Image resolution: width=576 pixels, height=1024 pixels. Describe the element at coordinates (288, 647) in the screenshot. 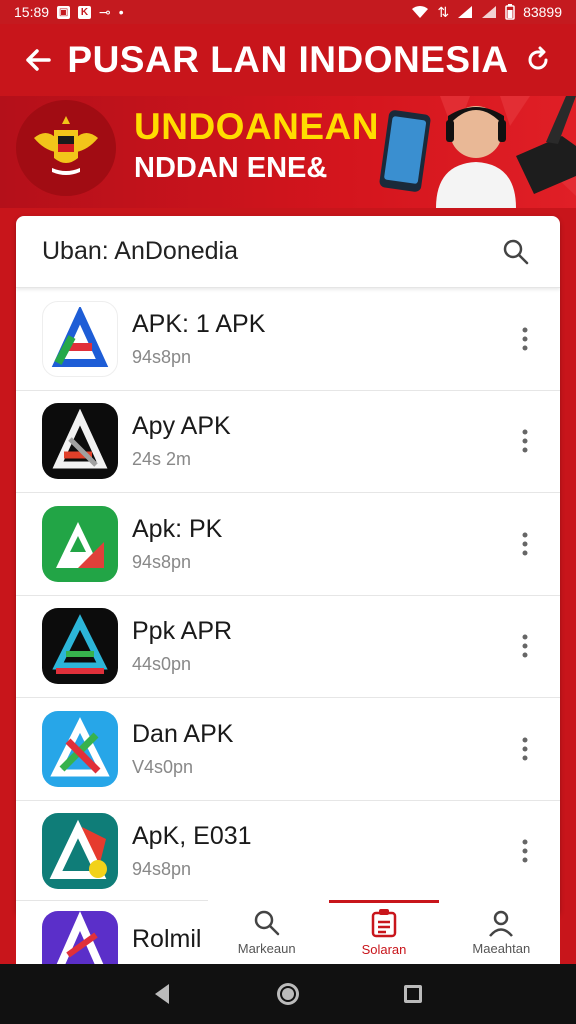

I see `list-item: Ppk APR 44s0pn` at that location.